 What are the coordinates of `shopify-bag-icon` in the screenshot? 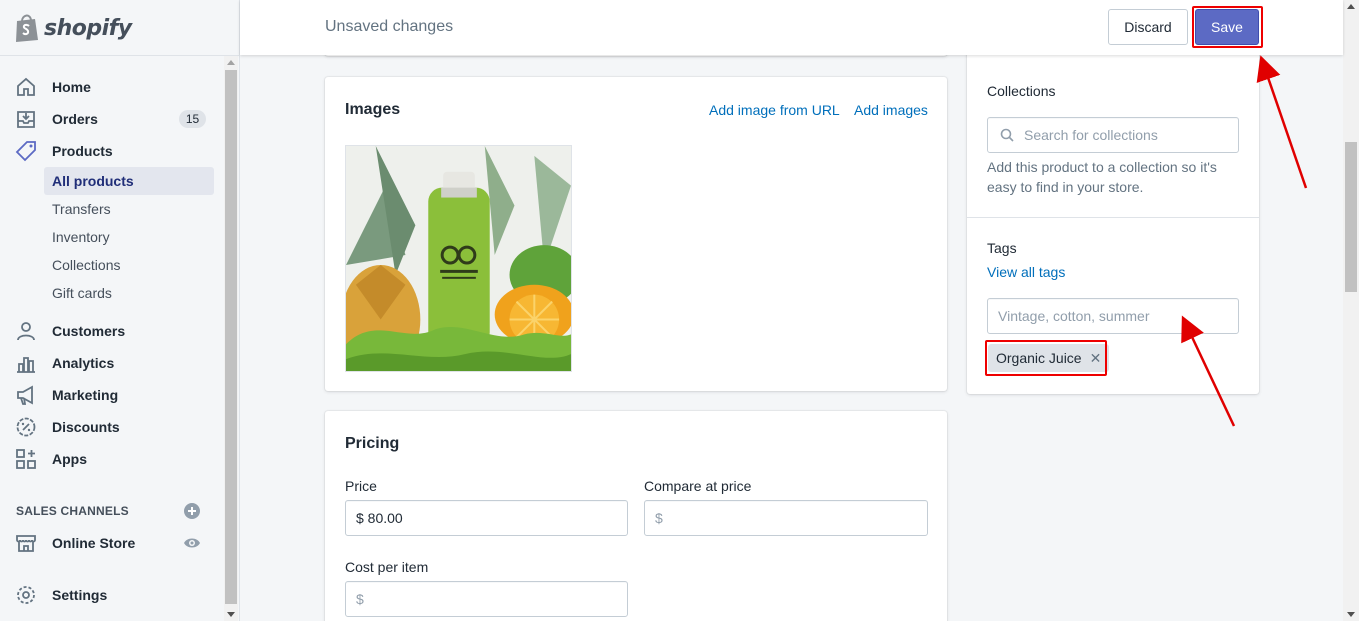 It's located at (27, 28).